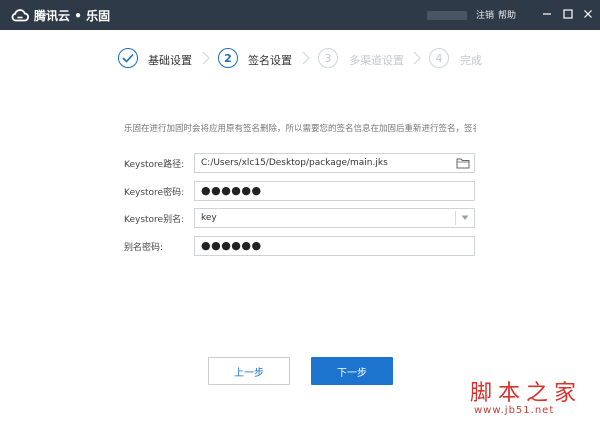 The width and height of the screenshot is (600, 421). I want to click on cloud-logo-icon, so click(20, 15).